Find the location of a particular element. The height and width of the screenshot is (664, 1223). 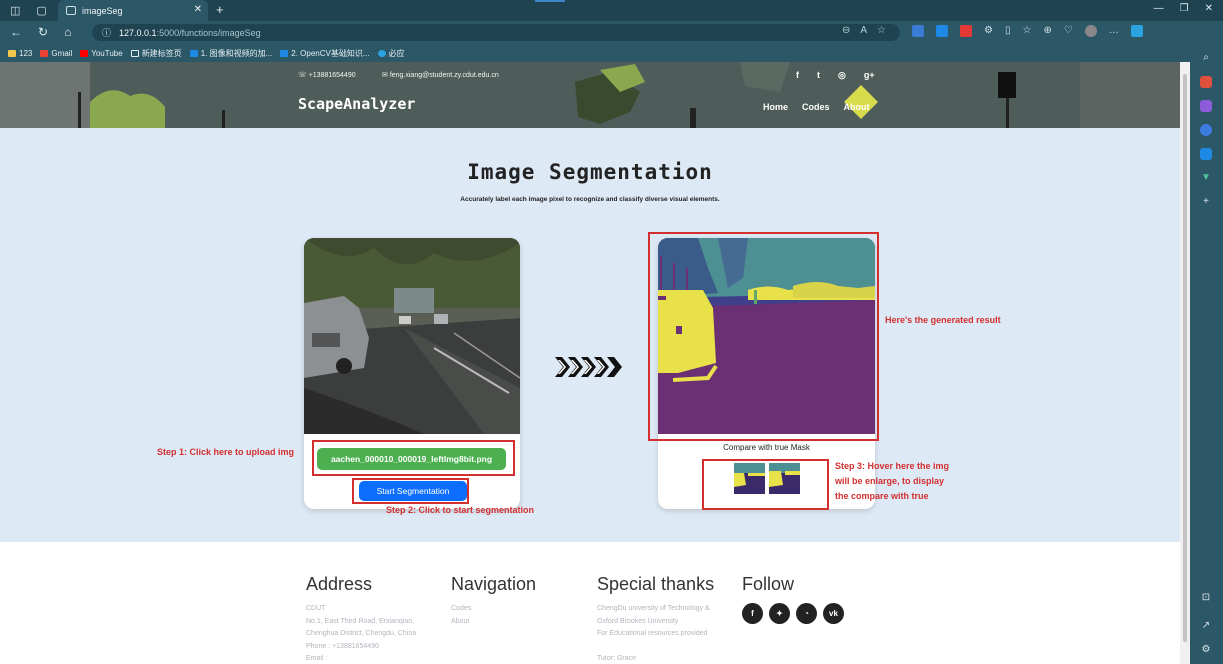

footer-link-about: About is located at coordinates (493, 622).